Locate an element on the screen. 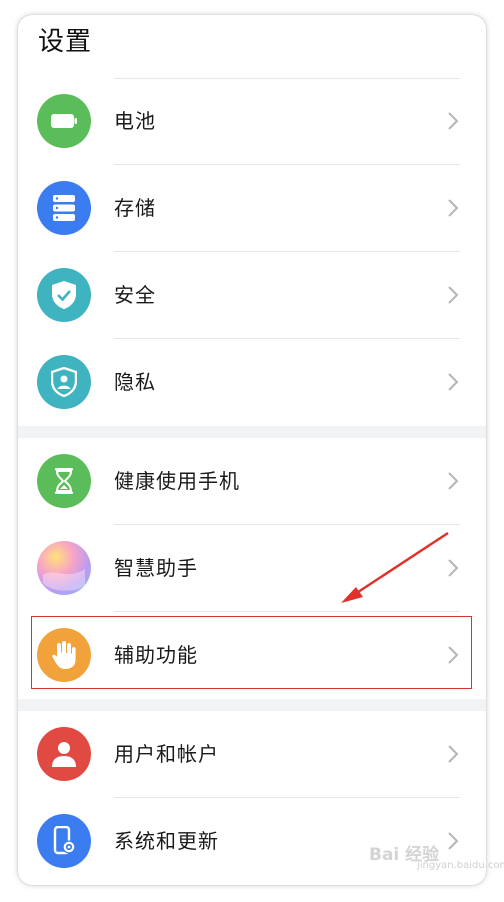 This screenshot has width=504, height=902. settings-item-label: 隐私 is located at coordinates (135, 382).